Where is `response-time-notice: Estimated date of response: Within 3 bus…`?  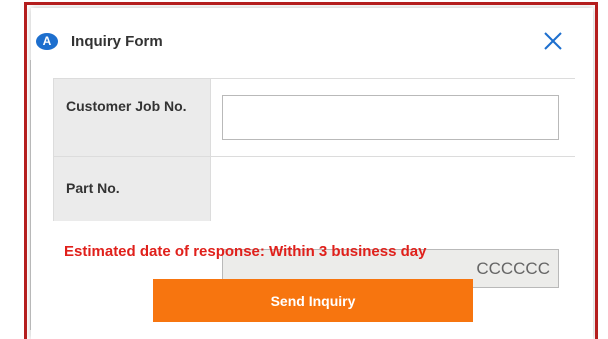 response-time-notice: Estimated date of response: Within 3 bus… is located at coordinates (245, 251).